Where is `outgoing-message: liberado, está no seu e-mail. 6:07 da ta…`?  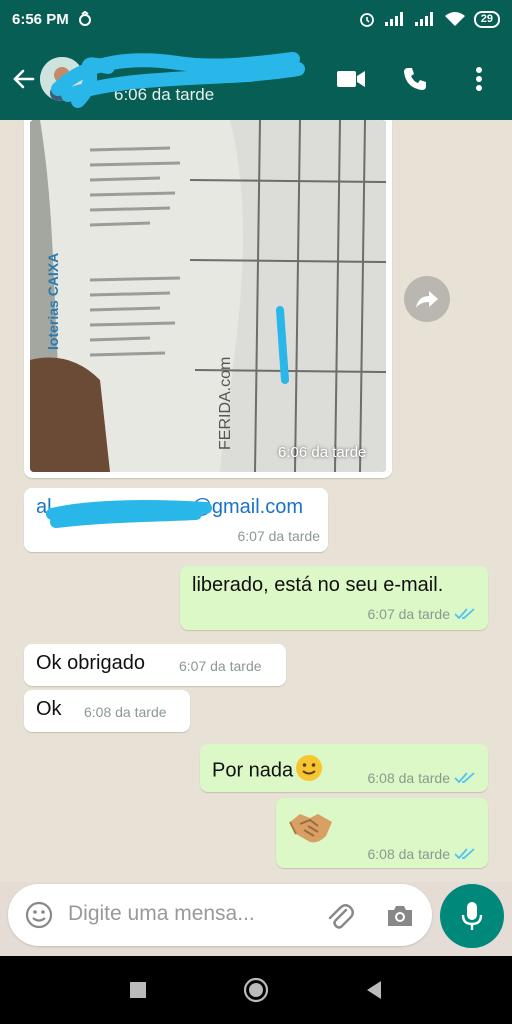 outgoing-message: liberado, está no seu e-mail. 6:07 da ta… is located at coordinates (334, 598).